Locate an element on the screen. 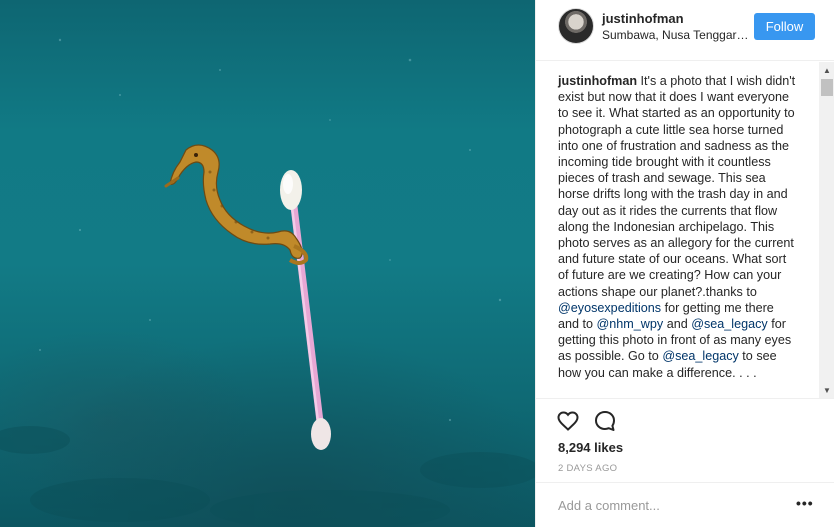 The width and height of the screenshot is (834, 527). add-comment-bar: ••• is located at coordinates (685, 504).